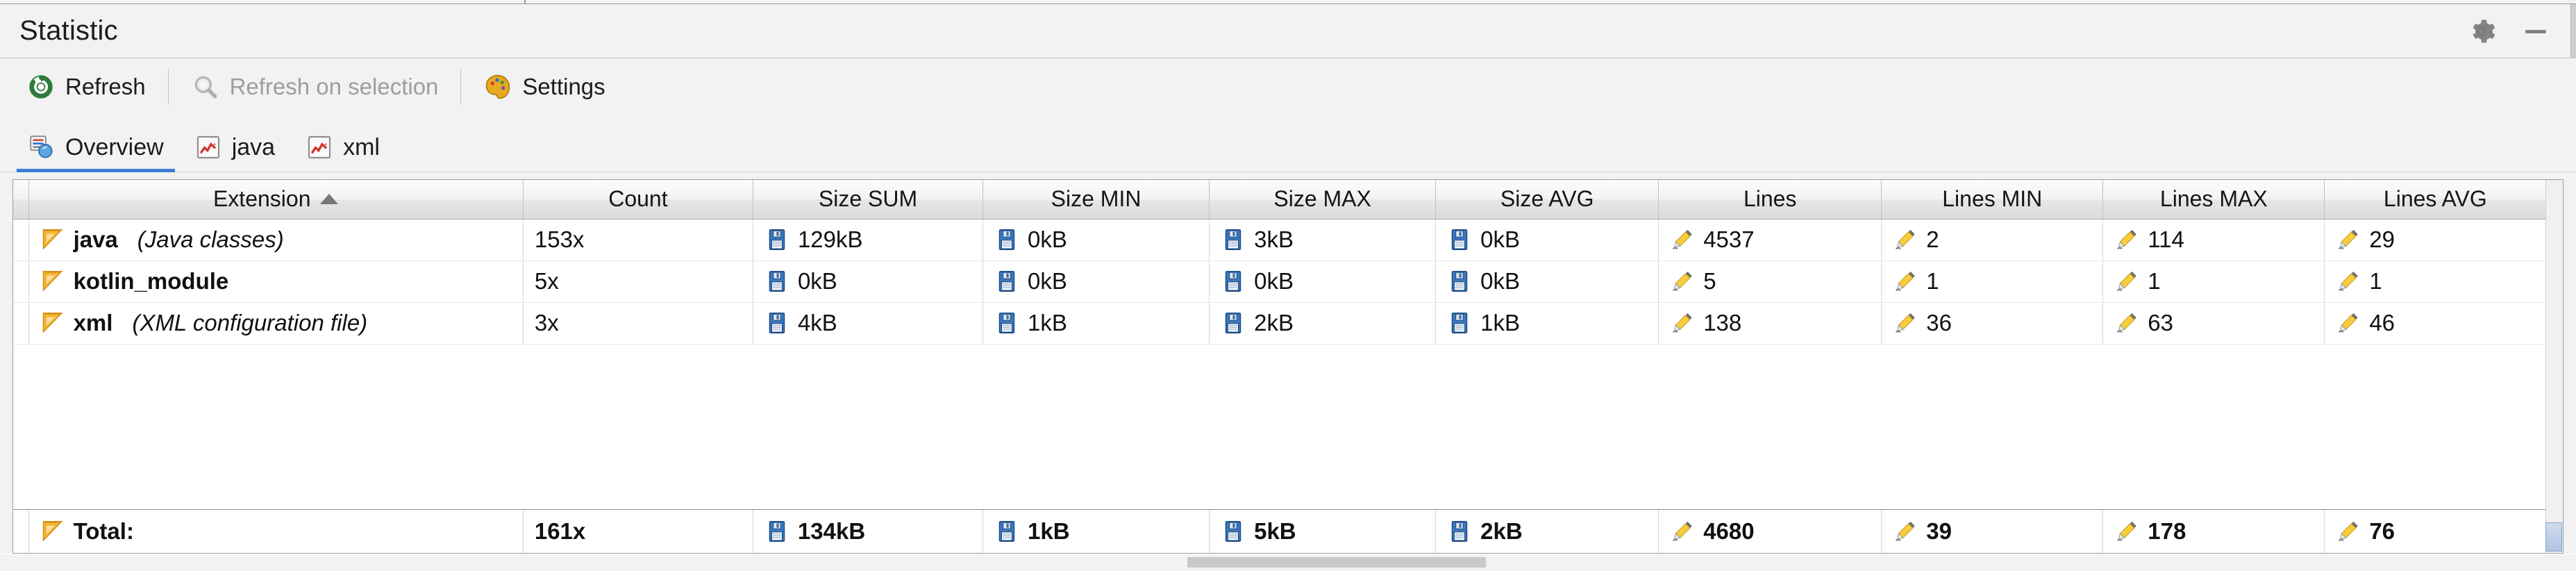 The width and height of the screenshot is (2576, 571). Describe the element at coordinates (563, 86) in the screenshot. I see `settings-button-label: Settings` at that location.